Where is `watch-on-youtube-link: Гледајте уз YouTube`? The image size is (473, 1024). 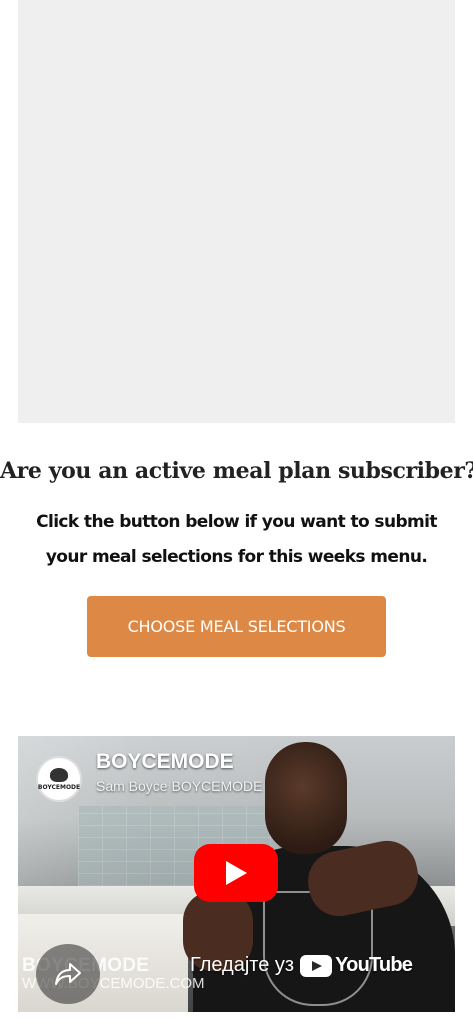
watch-on-youtube-link: Гледајте уз YouTube is located at coordinates (301, 965).